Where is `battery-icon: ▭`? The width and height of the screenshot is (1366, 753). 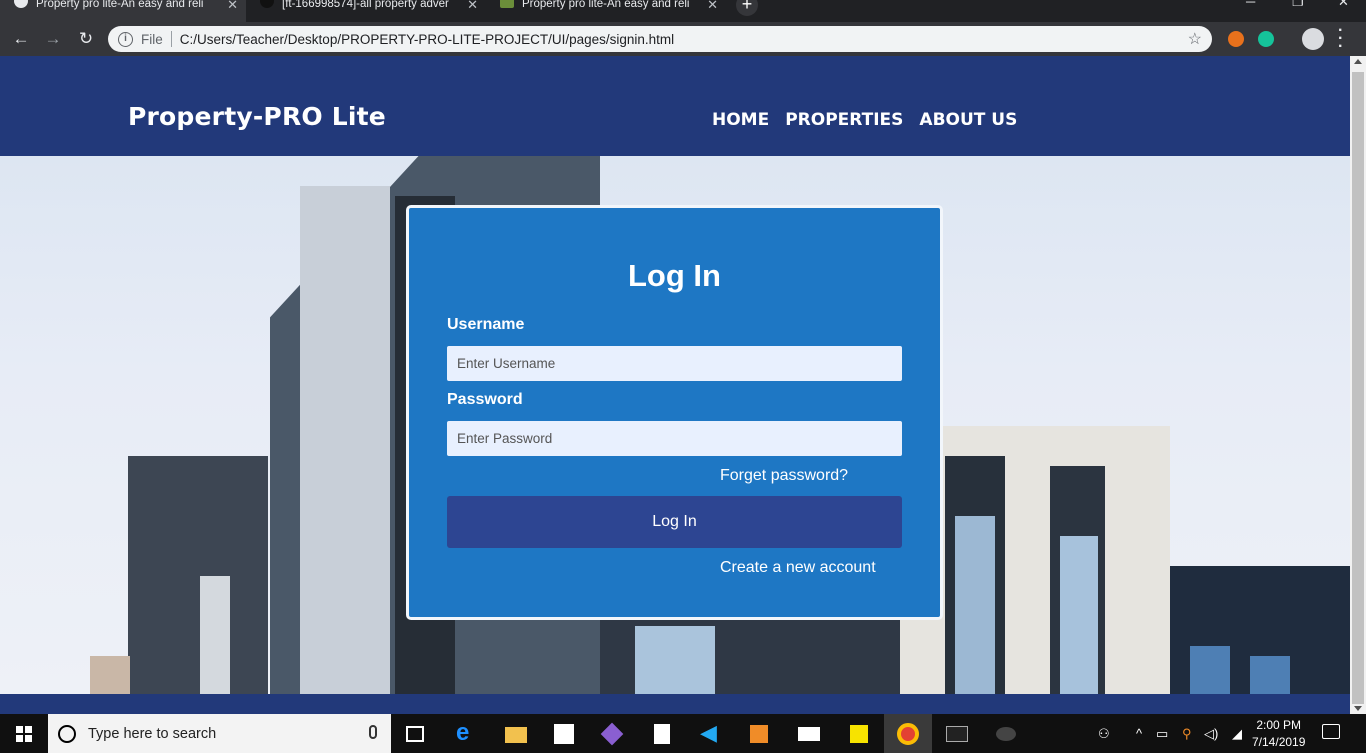
battery-icon: ▭ is located at coordinates (1162, 734).